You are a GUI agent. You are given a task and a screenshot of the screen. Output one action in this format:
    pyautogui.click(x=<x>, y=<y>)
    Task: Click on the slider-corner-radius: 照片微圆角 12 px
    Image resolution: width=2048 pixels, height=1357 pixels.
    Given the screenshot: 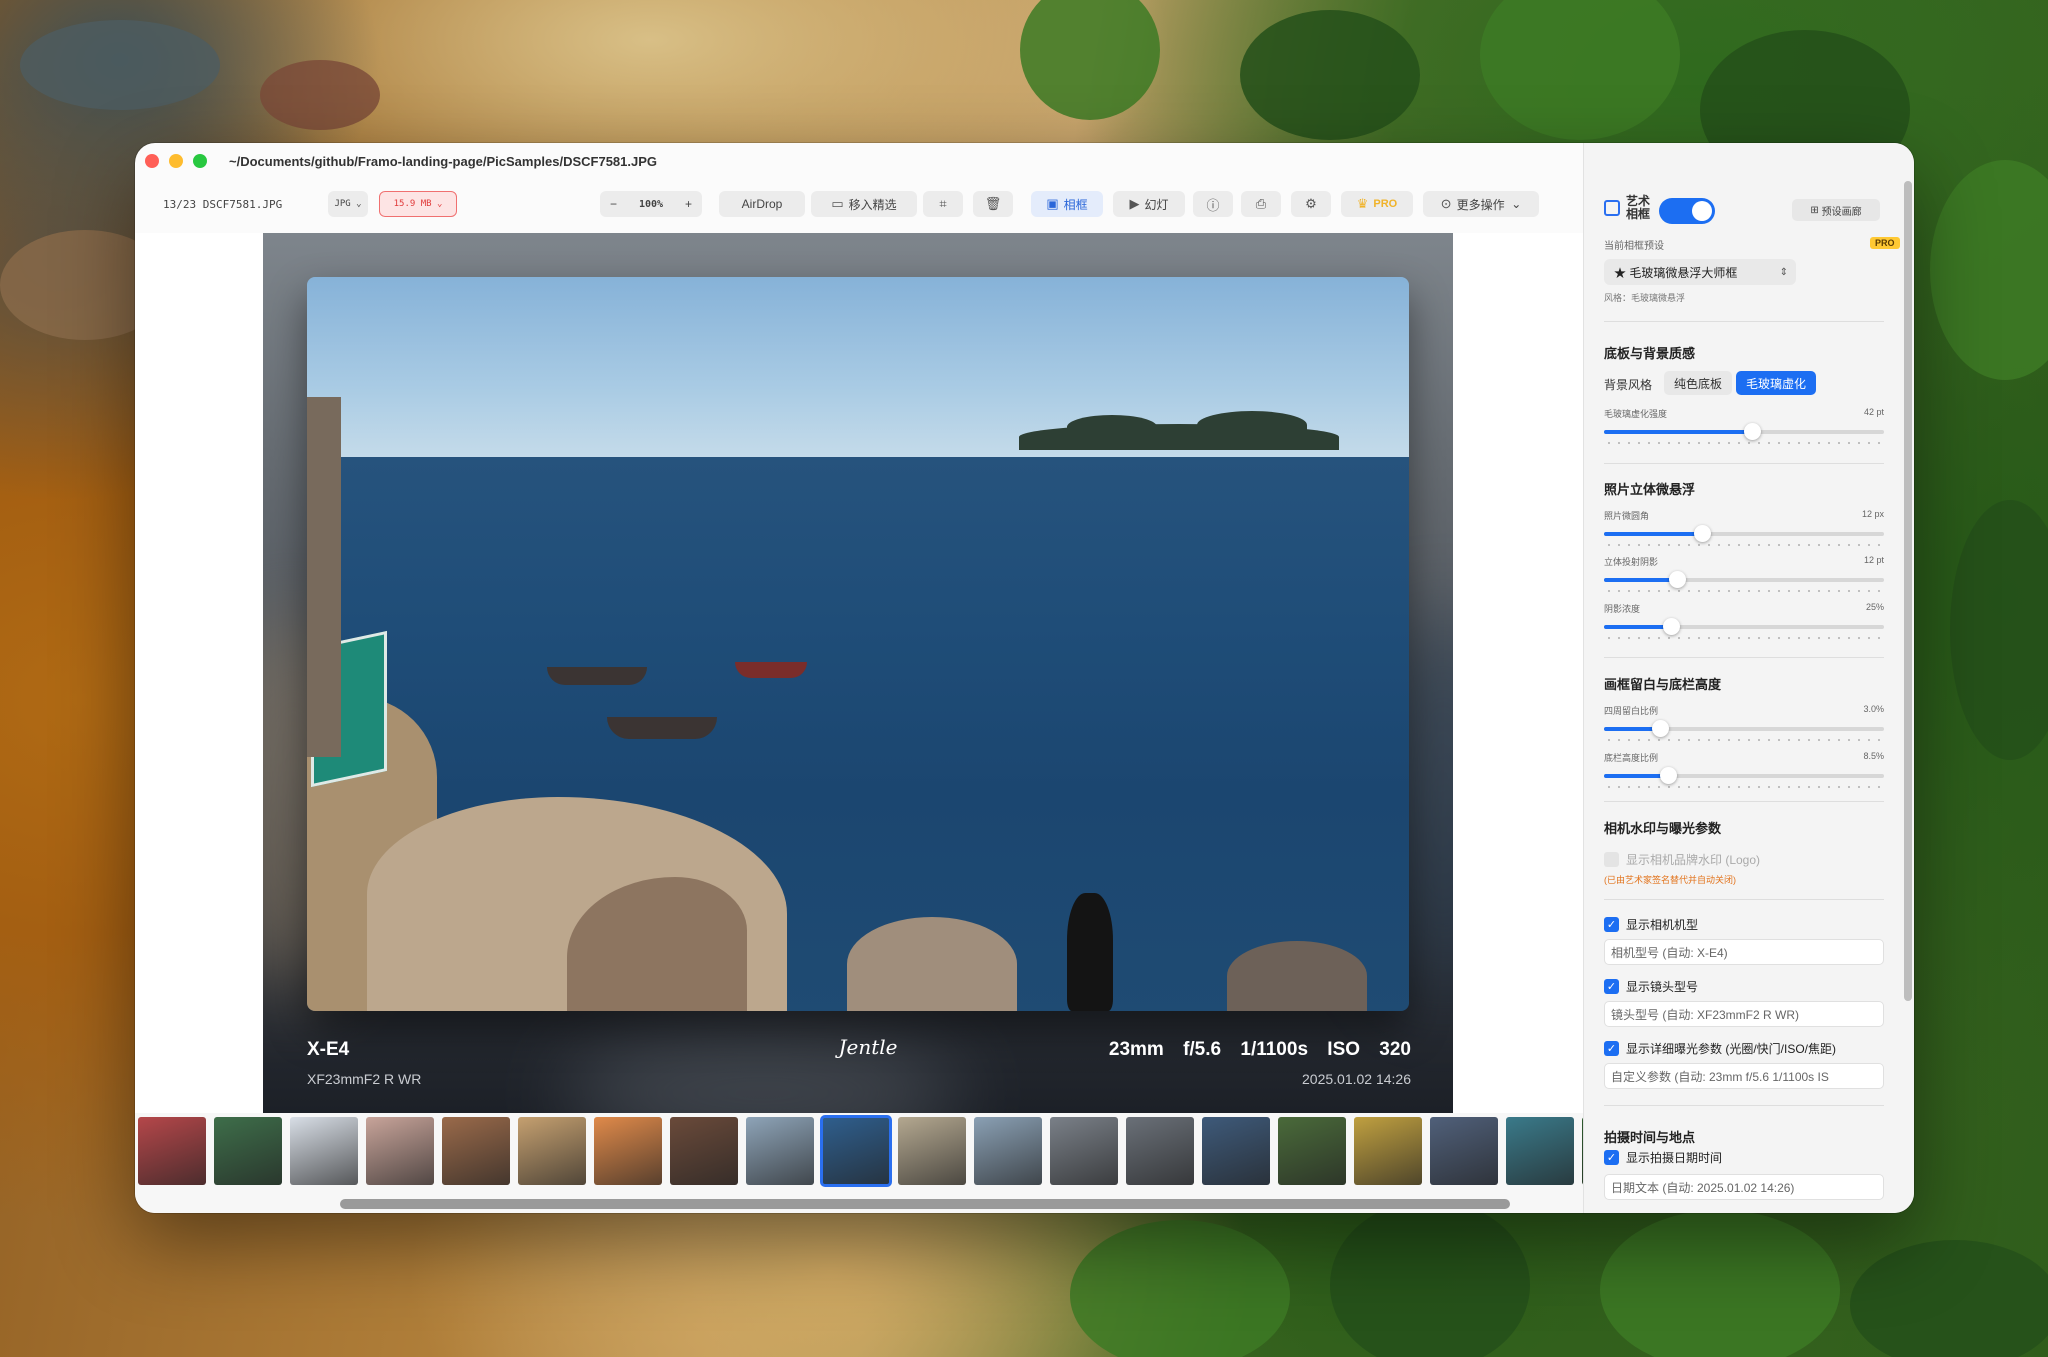 What is the action you would take?
    pyautogui.click(x=1744, y=527)
    